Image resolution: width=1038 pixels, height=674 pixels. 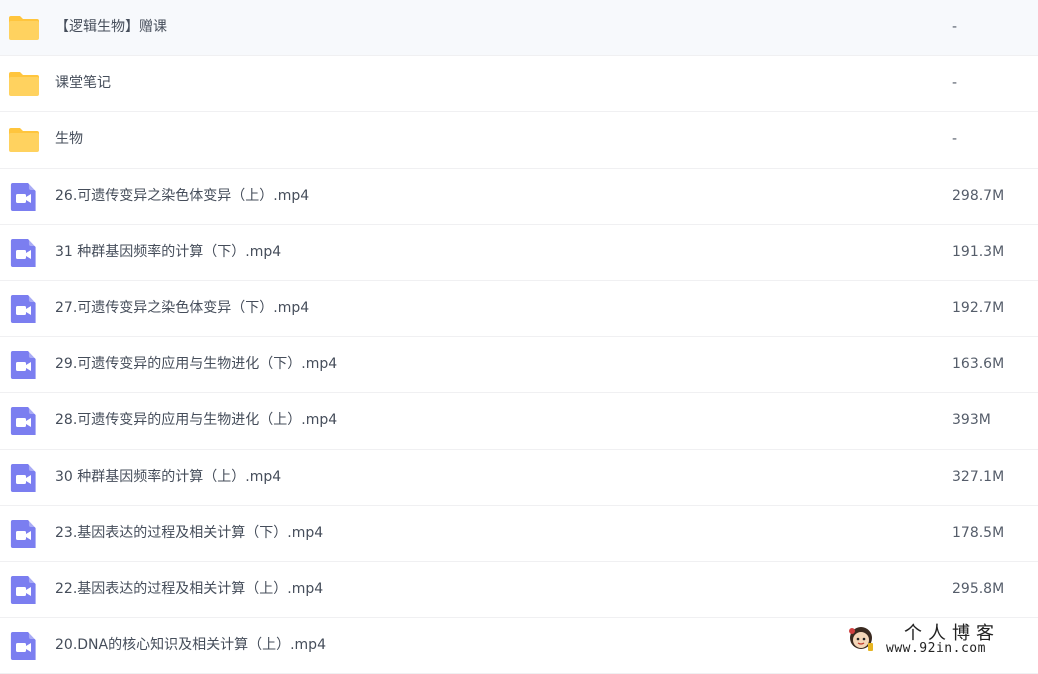 What do you see at coordinates (978, 476) in the screenshot?
I see `file-size: 327.1M` at bounding box center [978, 476].